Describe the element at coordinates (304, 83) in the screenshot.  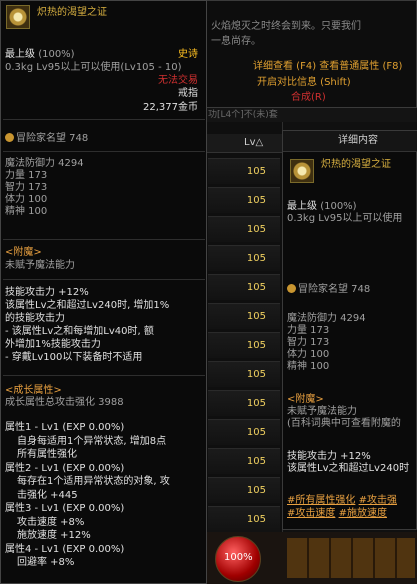
I see `compare-info-link: 开启对比信息 (Shift)` at that location.